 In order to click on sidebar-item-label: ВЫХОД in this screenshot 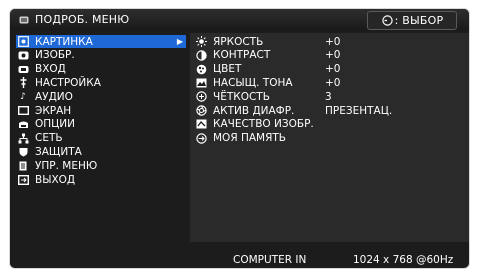, I will do `click(55, 179)`.